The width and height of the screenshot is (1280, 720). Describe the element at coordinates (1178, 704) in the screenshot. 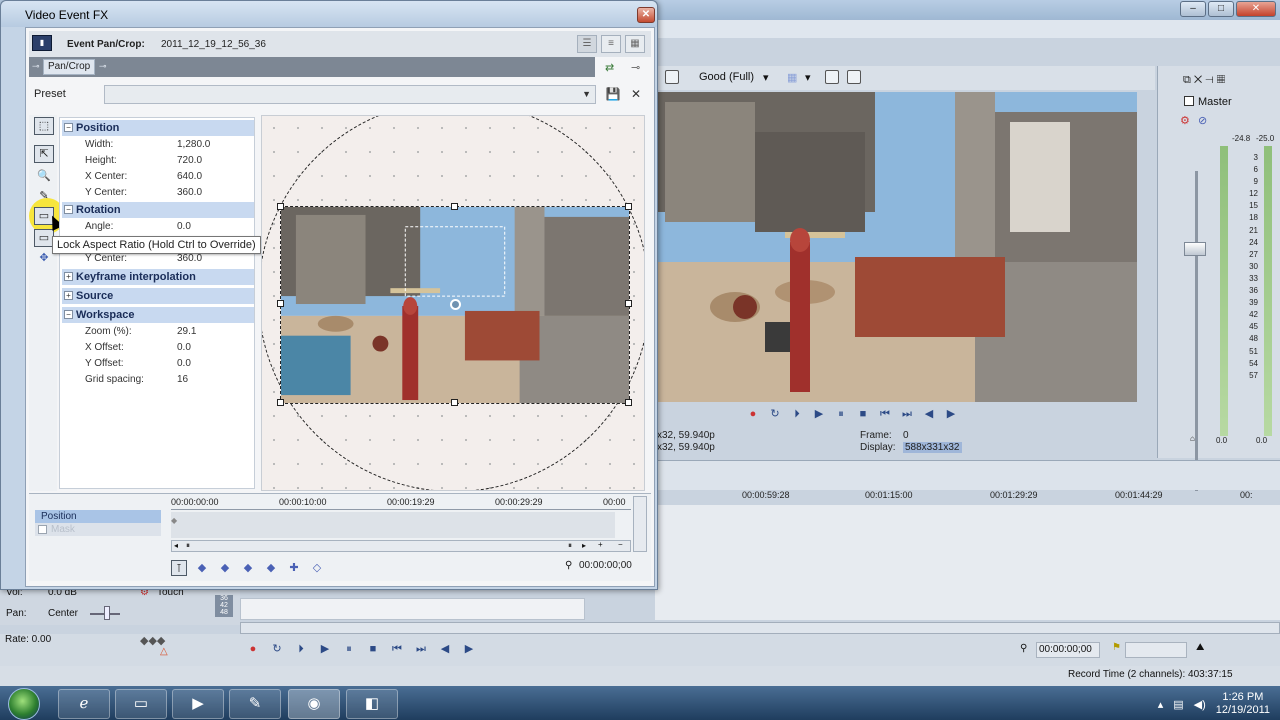

I see `network-icon: ▤` at that location.